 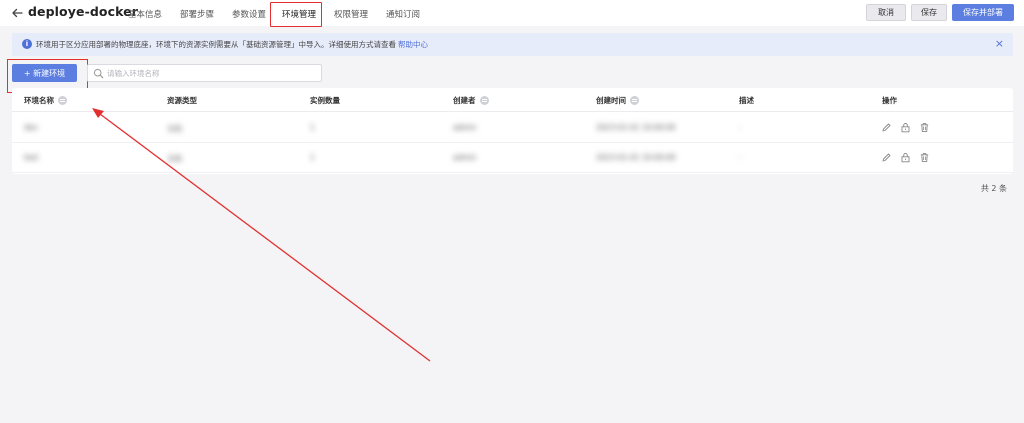 What do you see at coordinates (889, 100) in the screenshot?
I see `column-actions: 操作` at bounding box center [889, 100].